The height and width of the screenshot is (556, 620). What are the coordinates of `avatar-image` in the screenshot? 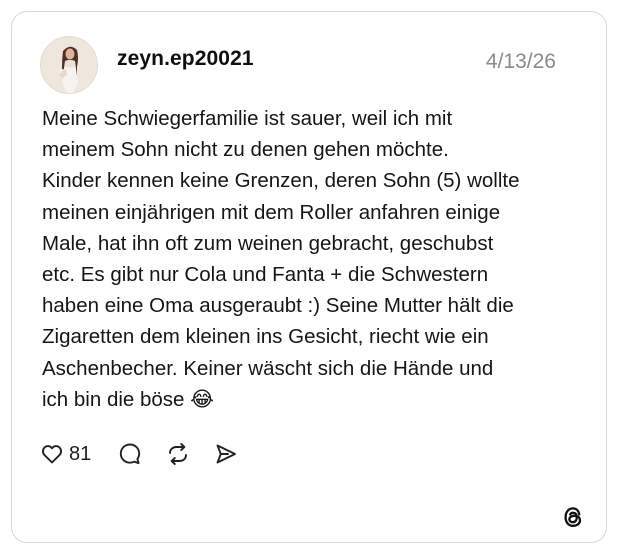 It's located at (69, 65).